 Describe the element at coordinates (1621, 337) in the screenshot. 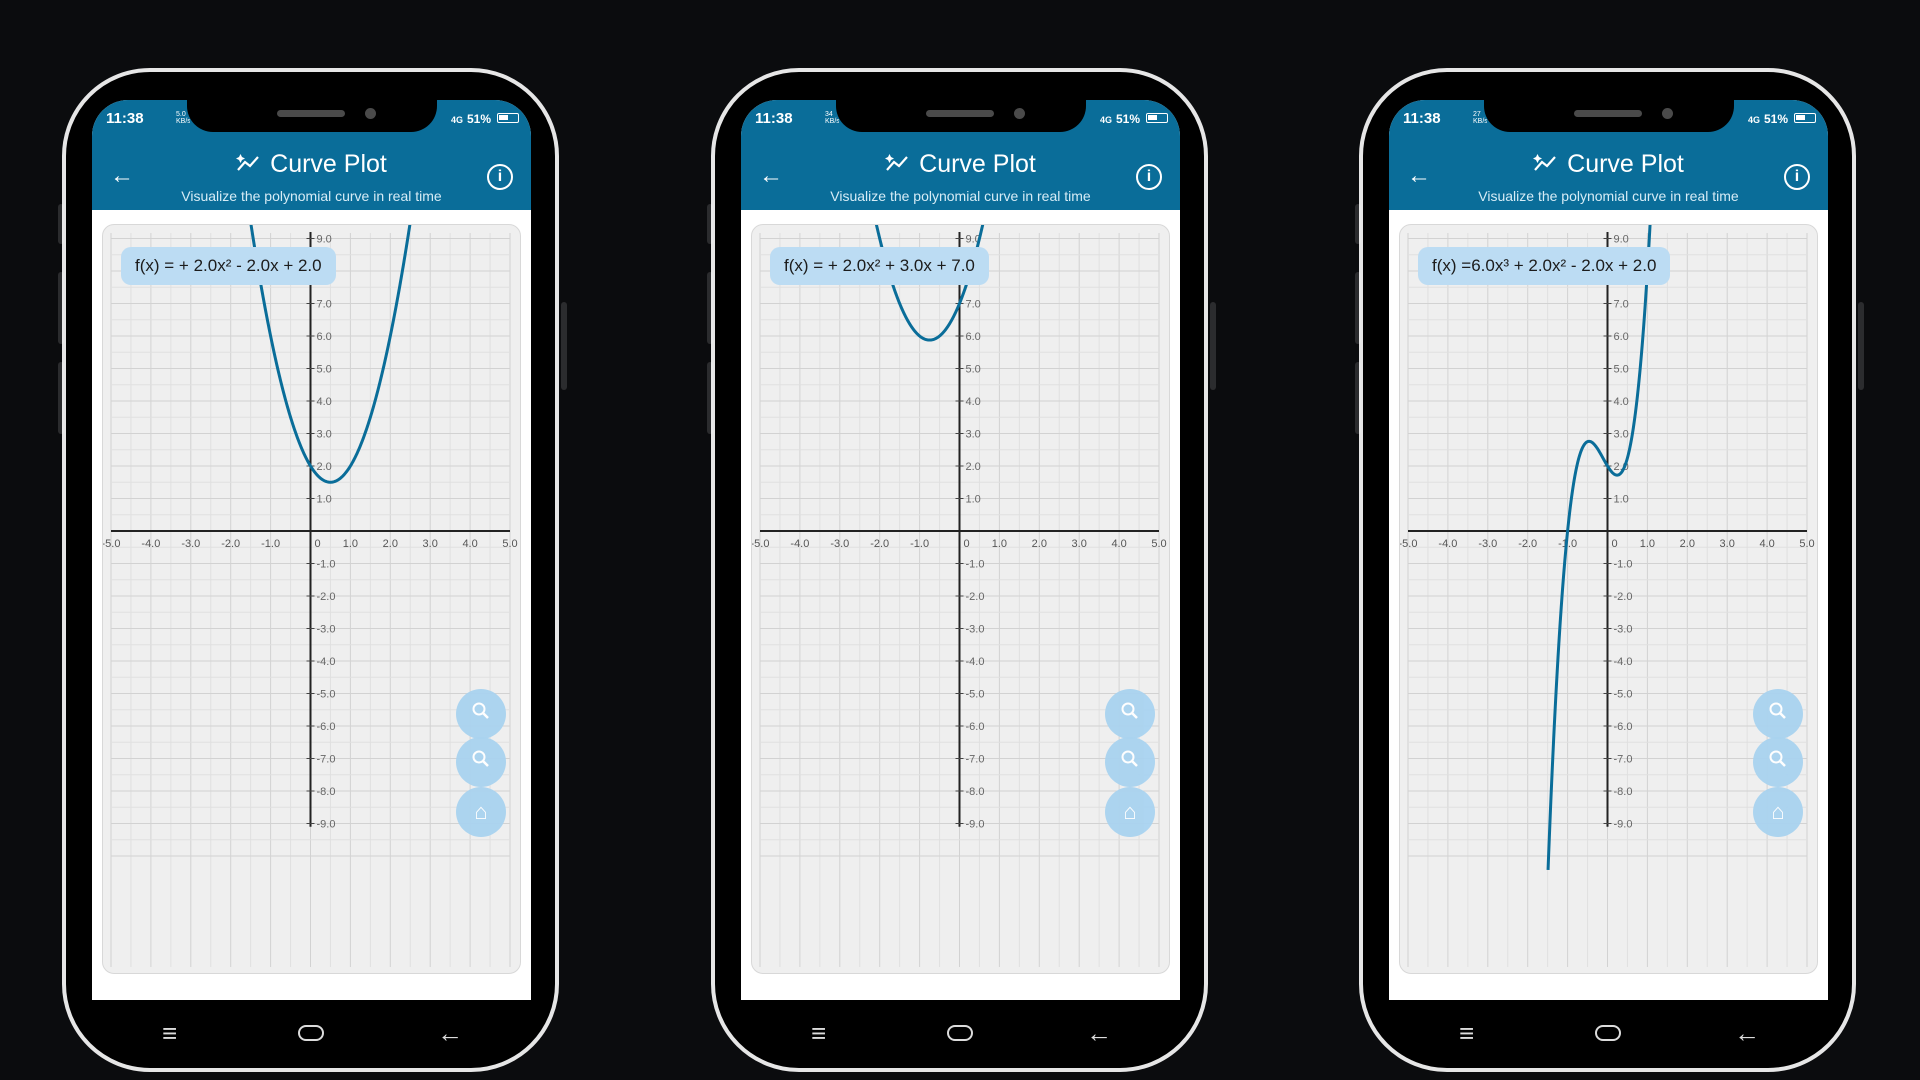

I see `y-tick-label: 6.0` at that location.